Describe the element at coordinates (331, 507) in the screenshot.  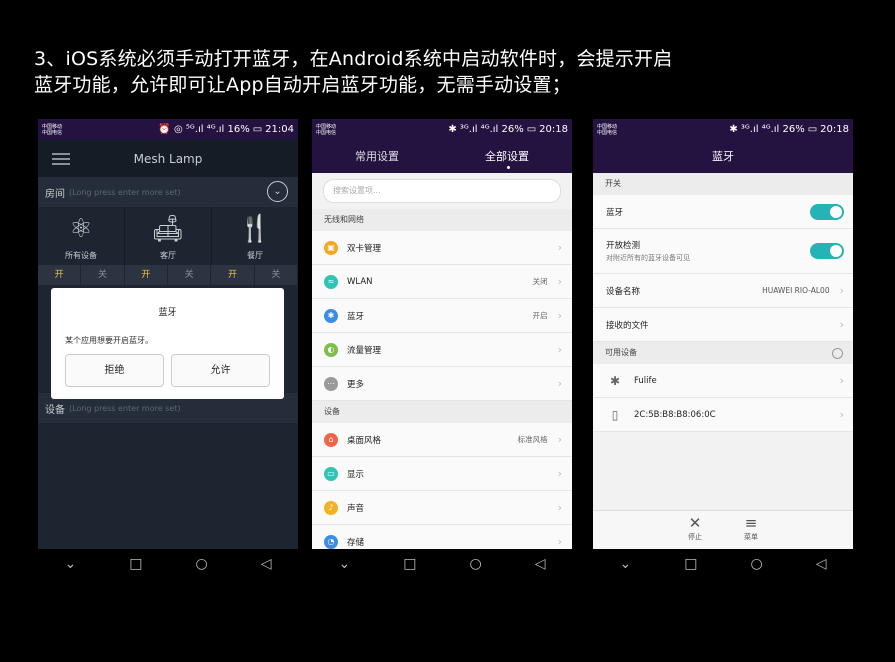
I see `setting-icon: ♪` at that location.